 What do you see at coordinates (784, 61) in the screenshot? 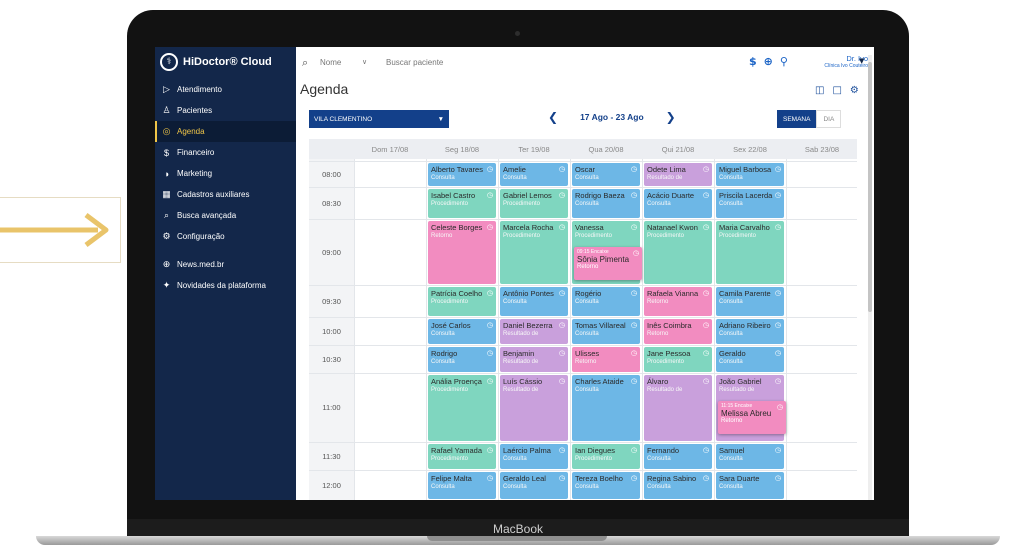
I see `add-patient-icon: ⚲` at bounding box center [784, 61].